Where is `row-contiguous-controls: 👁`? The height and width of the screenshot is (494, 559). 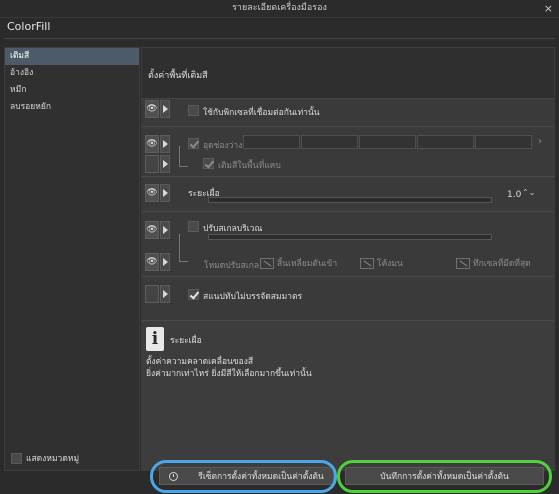 row-contiguous-controls: 👁 is located at coordinates (157, 109).